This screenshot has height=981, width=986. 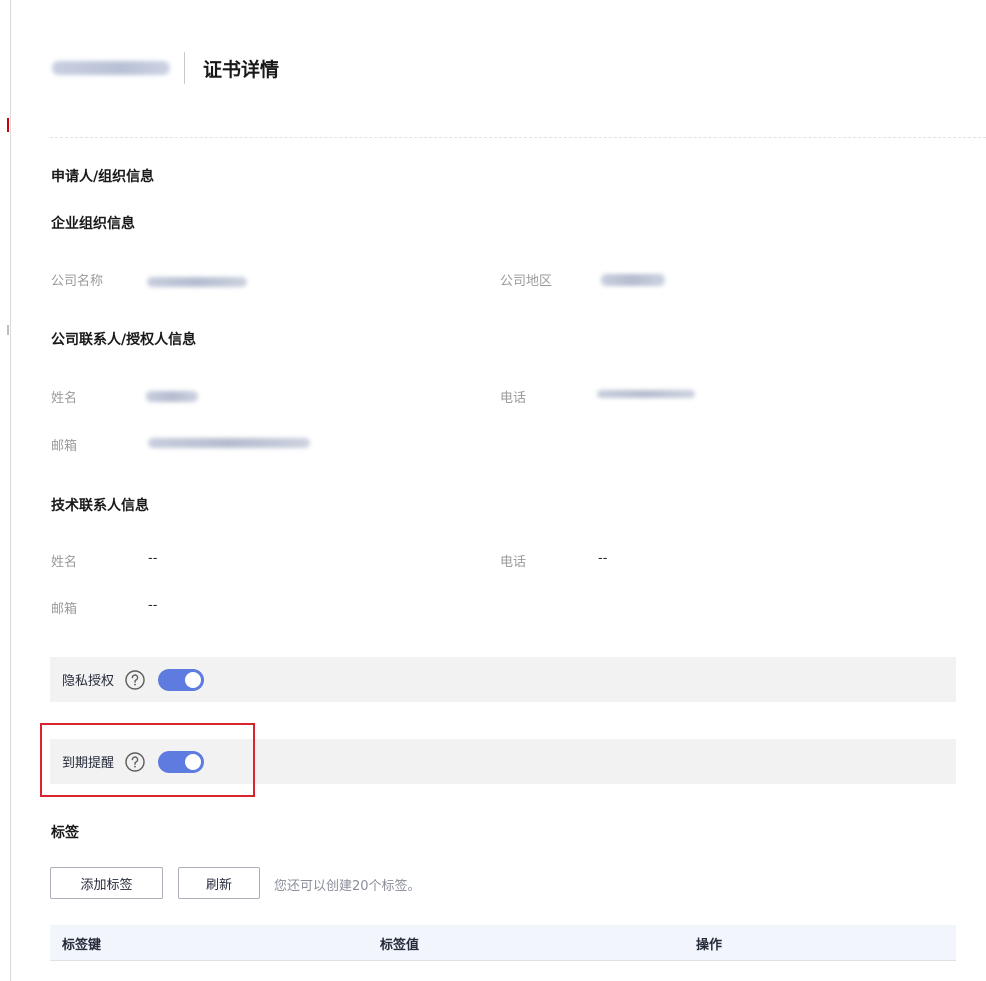 I want to click on tags-section-title: 标签, so click(x=65, y=833).